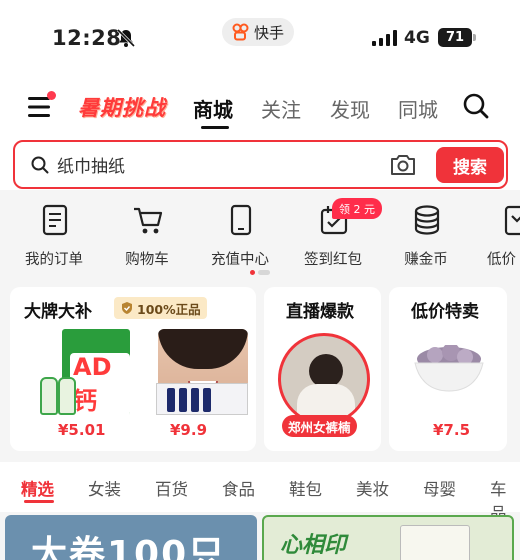 The width and height of the screenshot is (520, 560). I want to click on genuine-badge: 100%正品, so click(160, 308).